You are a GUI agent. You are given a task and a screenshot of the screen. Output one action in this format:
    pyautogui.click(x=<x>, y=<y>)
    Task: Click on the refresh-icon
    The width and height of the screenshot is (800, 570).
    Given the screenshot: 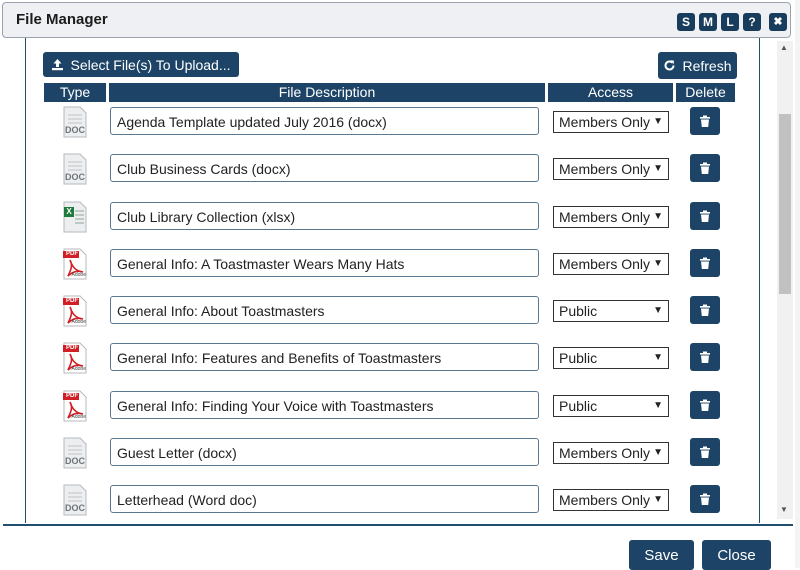 What is the action you would take?
    pyautogui.click(x=670, y=65)
    